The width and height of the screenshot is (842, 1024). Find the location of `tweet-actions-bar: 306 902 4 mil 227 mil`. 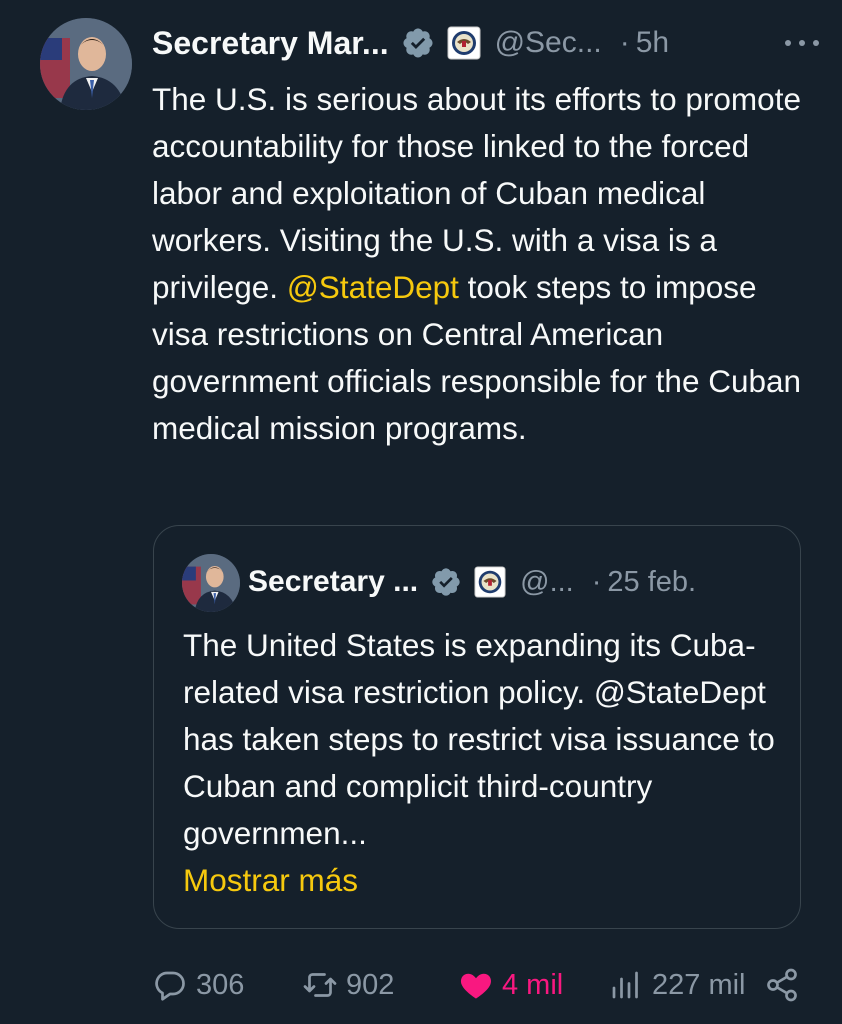

tweet-actions-bar: 306 902 4 mil 227 mil is located at coordinates (488, 985).